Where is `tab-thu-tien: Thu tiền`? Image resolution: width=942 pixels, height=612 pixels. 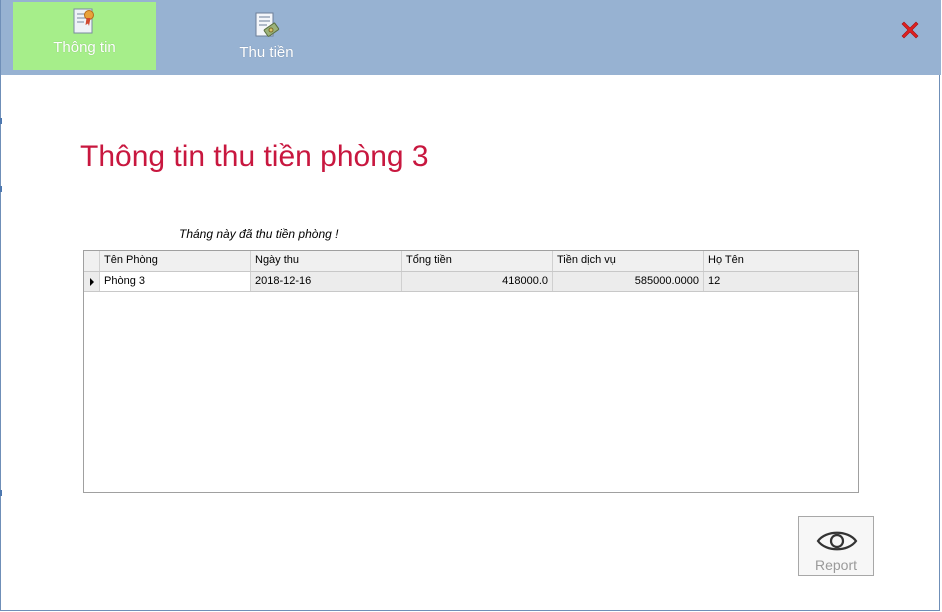 tab-thu-tien: Thu tiền is located at coordinates (266, 36).